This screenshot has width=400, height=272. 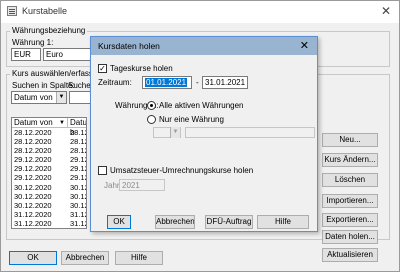 What do you see at coordinates (45, 11) in the screenshot?
I see `window-title: Kurstabelle` at bounding box center [45, 11].